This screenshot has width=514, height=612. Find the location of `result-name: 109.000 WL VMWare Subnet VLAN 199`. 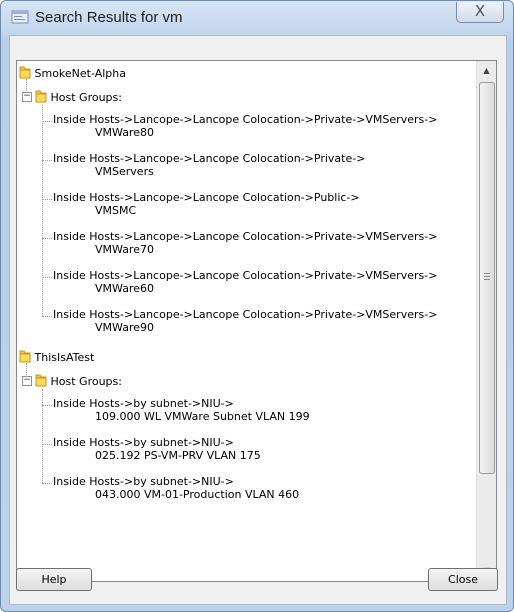

result-name: 109.000 WL VMWare Subnet VLAN 199 is located at coordinates (202, 416).